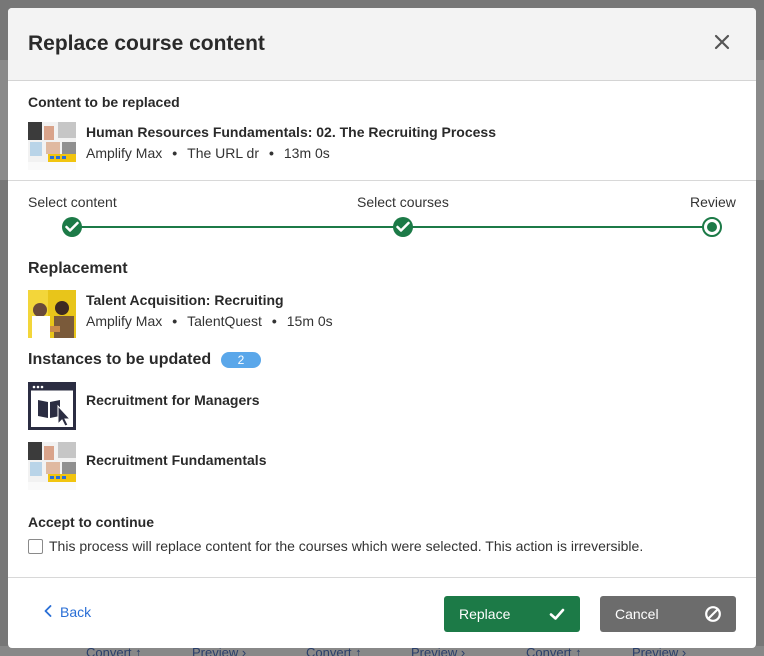 The image size is (764, 656). What do you see at coordinates (382, 44) in the screenshot?
I see `dialog-header: Replace course content` at bounding box center [382, 44].